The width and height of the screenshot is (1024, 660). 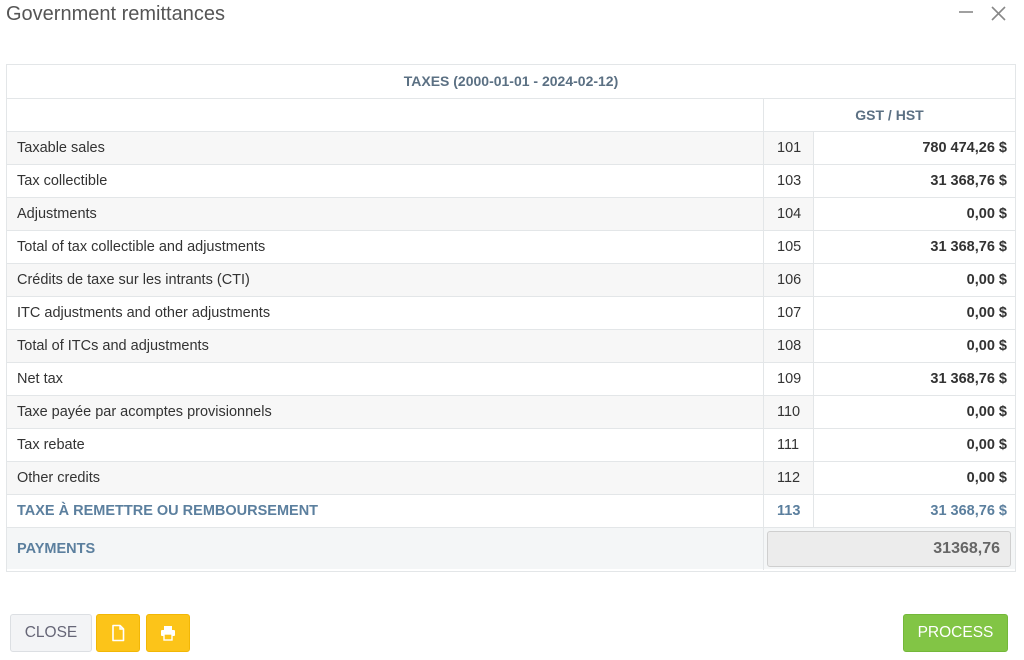 I want to click on row-label: Taxe payée par acomptes provisionnels, so click(x=144, y=412).